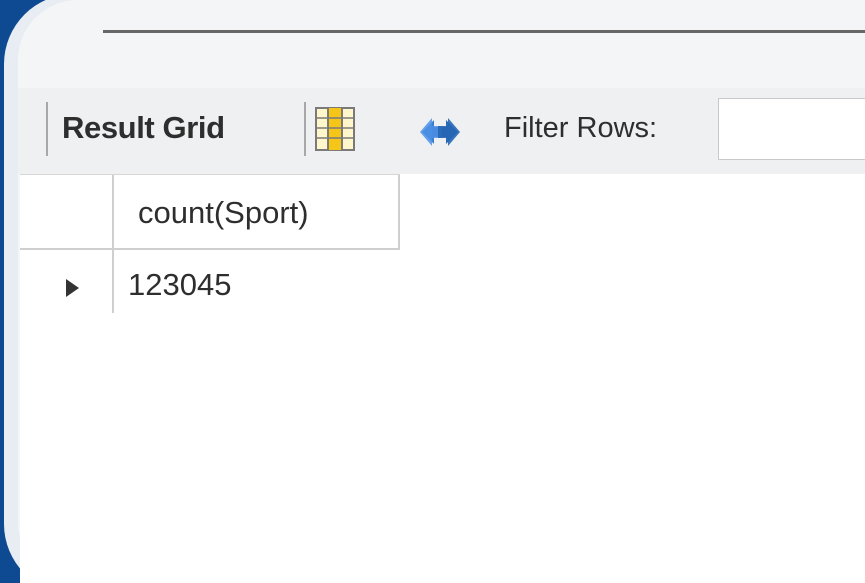  What do you see at coordinates (143, 128) in the screenshot?
I see `result-grid-tab: Result Grid` at bounding box center [143, 128].